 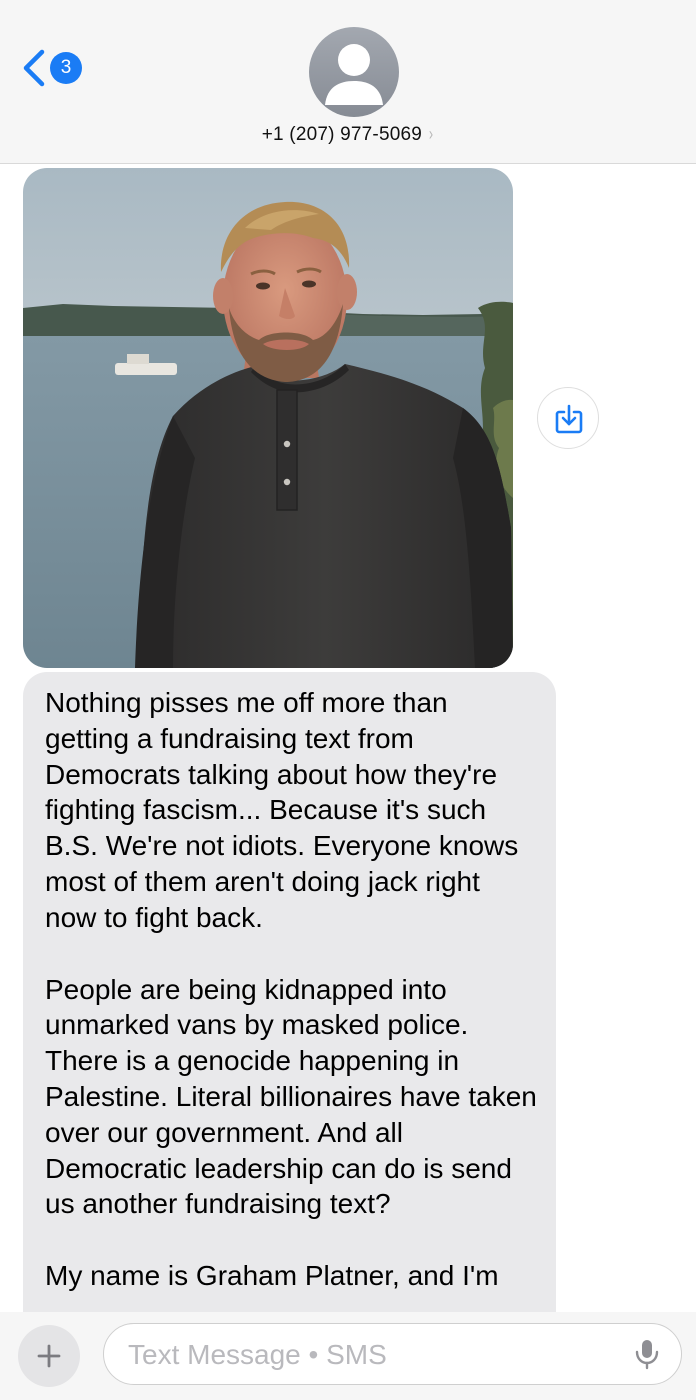 What do you see at coordinates (272, 1276) in the screenshot?
I see `message-paragraph: My name is Graham Platner, and I'm` at bounding box center [272, 1276].